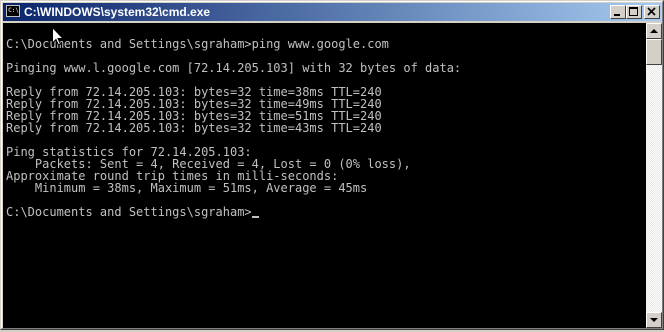 This screenshot has height=332, width=664. Describe the element at coordinates (117, 12) in the screenshot. I see `window-title: C:\WINDOWS\system32\cmd.exe` at that location.